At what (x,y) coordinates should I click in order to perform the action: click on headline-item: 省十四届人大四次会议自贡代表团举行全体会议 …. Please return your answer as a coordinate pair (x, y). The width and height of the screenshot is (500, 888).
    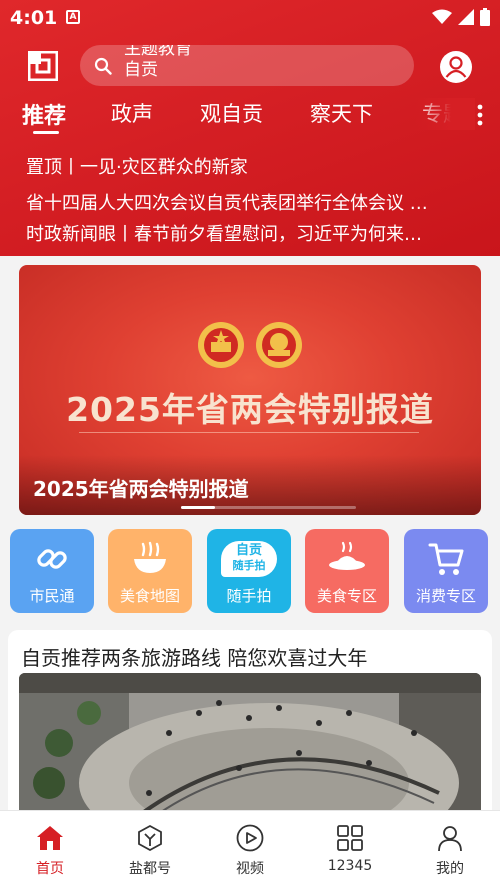
    Looking at the image, I should click on (246, 202).